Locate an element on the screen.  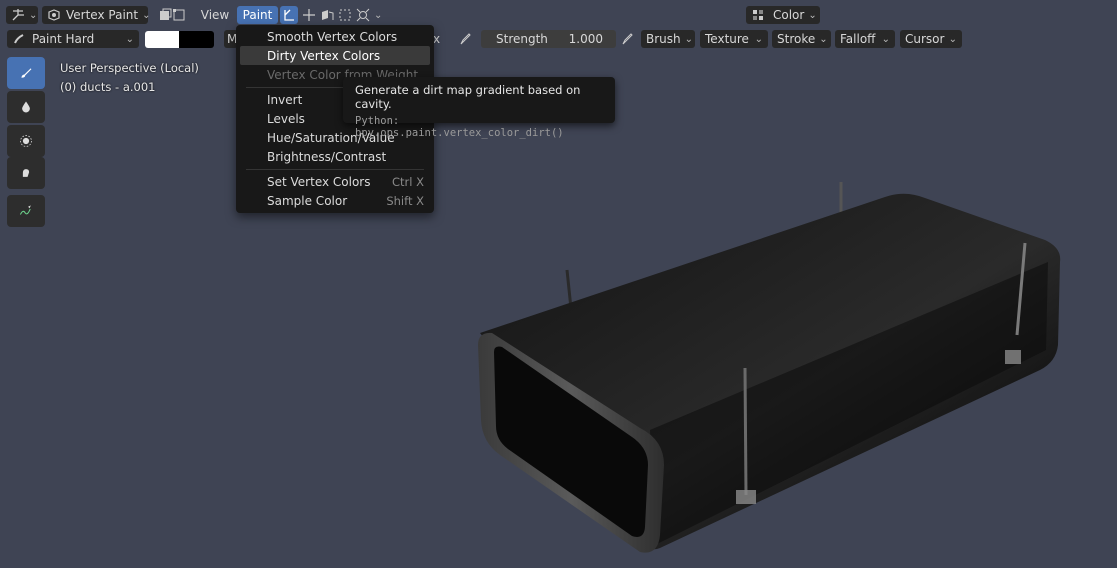
mirror-y-icon is located at coordinates (327, 15).